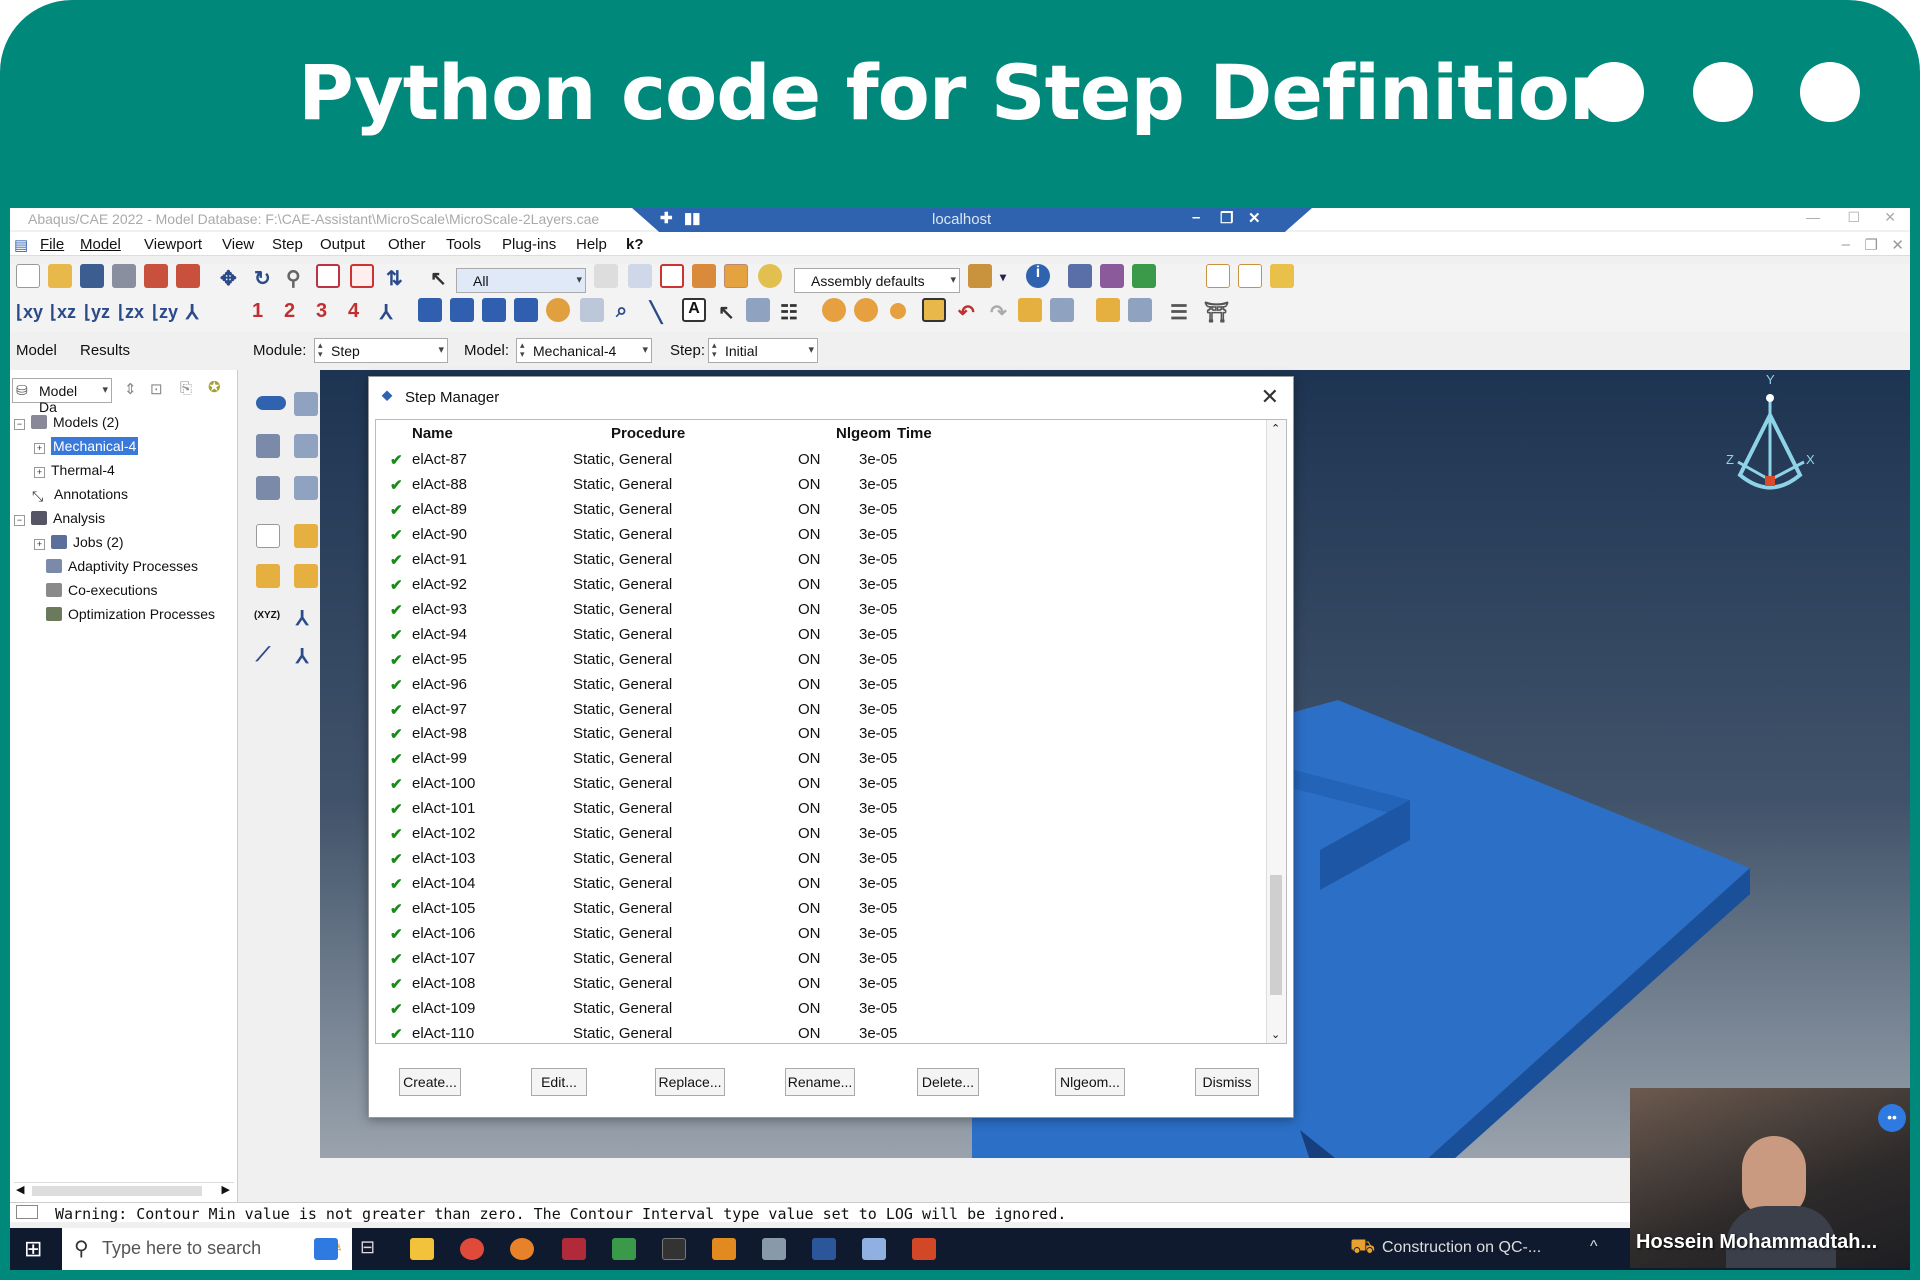  I want to click on step-list-scroll-thumb, so click(1276, 935).